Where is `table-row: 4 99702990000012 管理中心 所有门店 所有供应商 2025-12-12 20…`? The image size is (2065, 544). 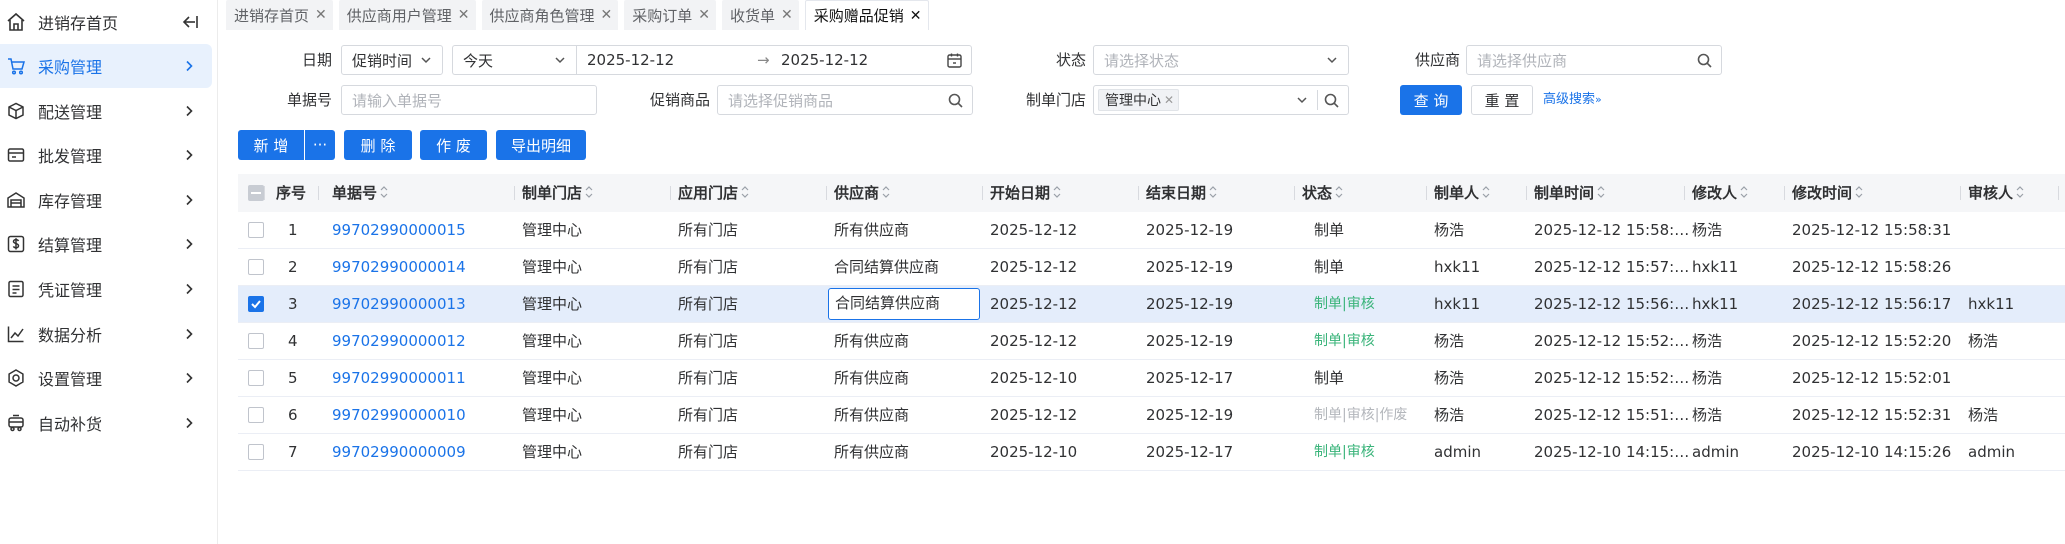 table-row: 4 99702990000012 管理中心 所有门店 所有供应商 2025-12-12 20… is located at coordinates (1151, 341).